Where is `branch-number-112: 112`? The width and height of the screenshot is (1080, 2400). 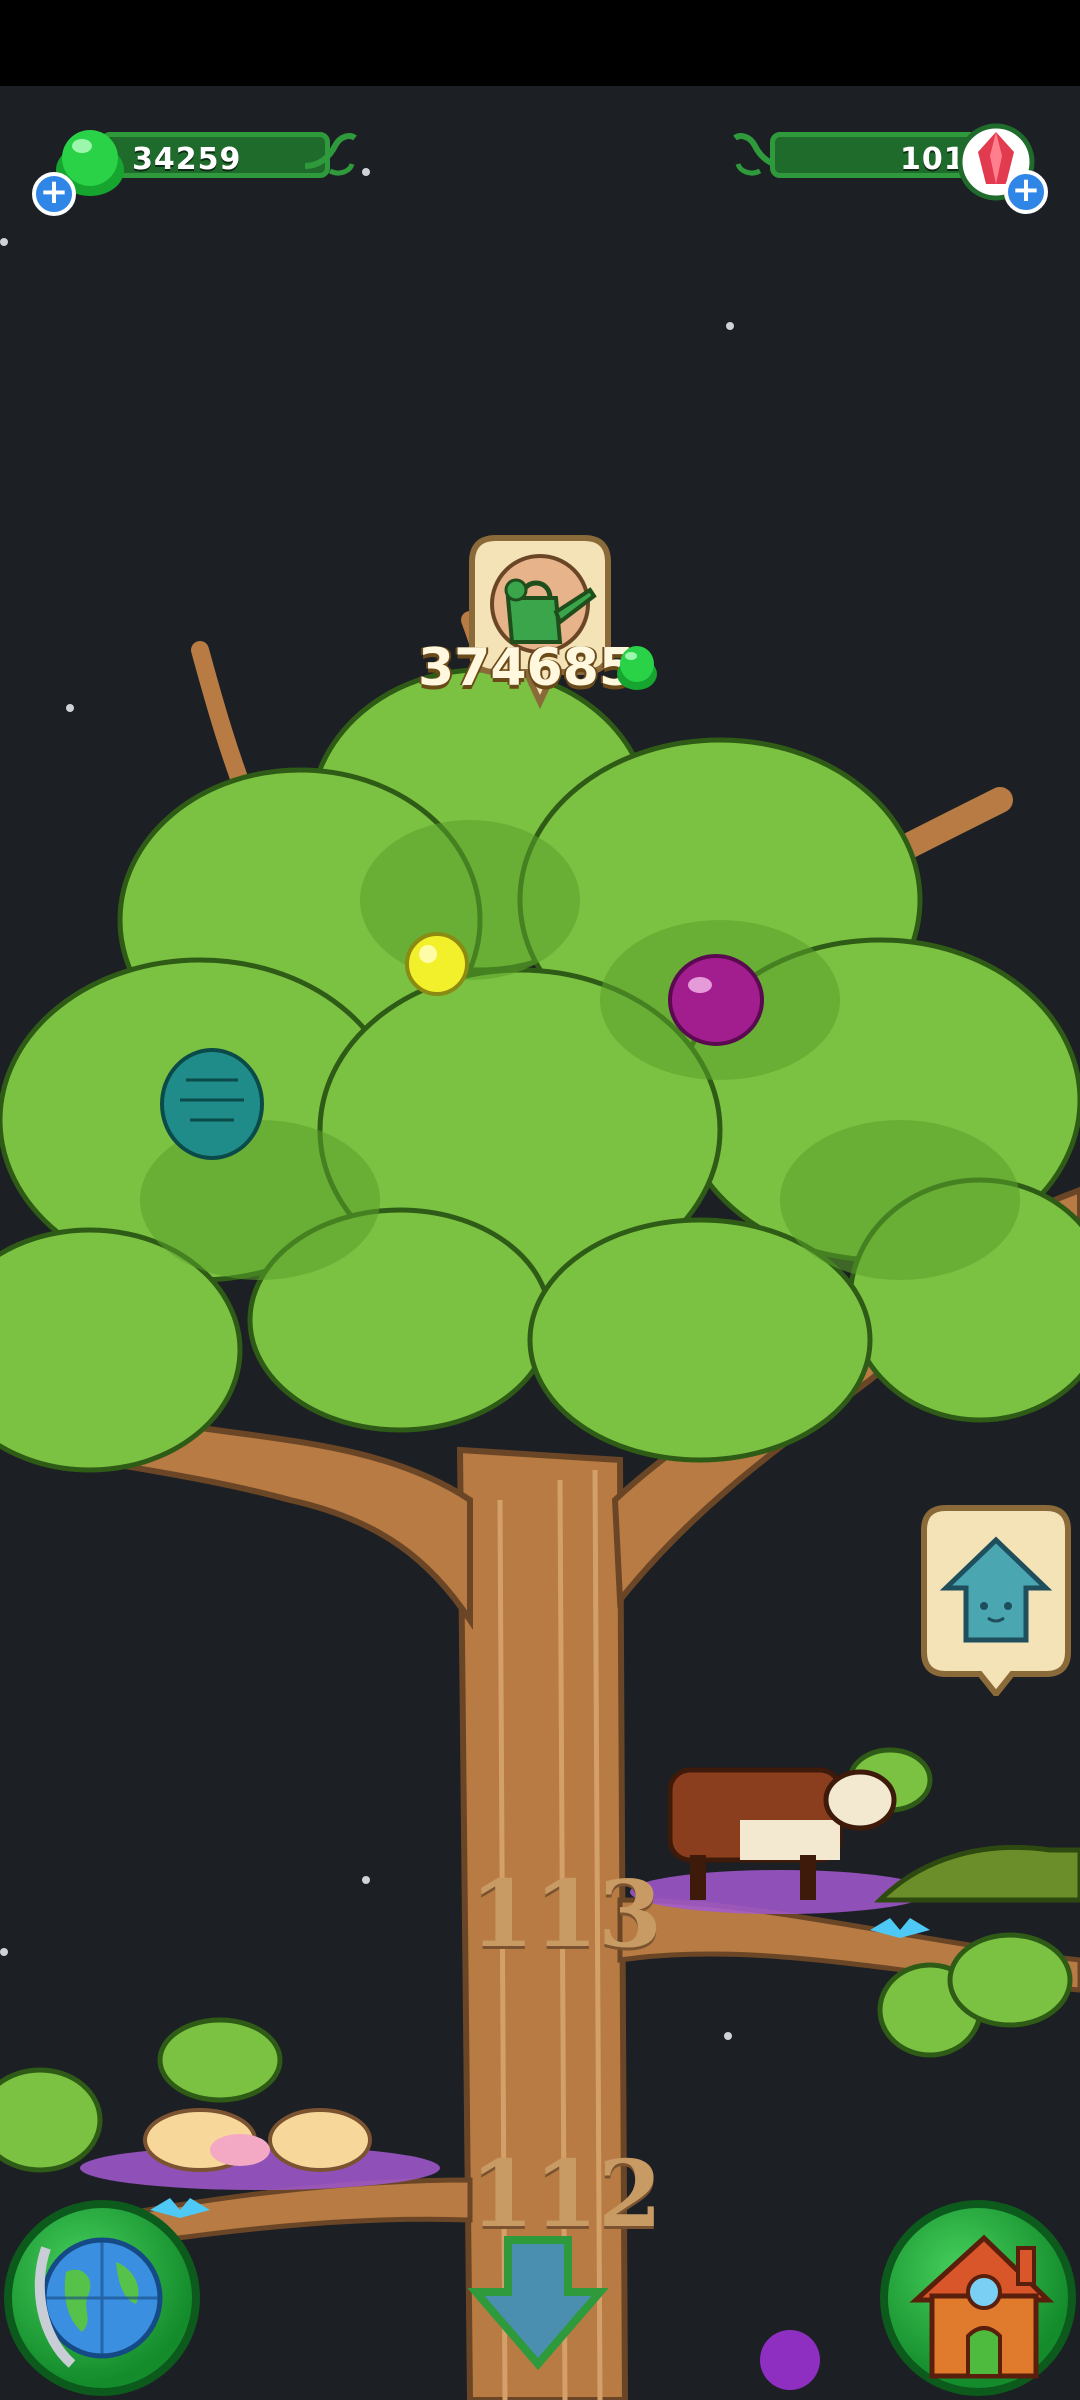
branch-number-112: 112 is located at coordinates (566, 2194).